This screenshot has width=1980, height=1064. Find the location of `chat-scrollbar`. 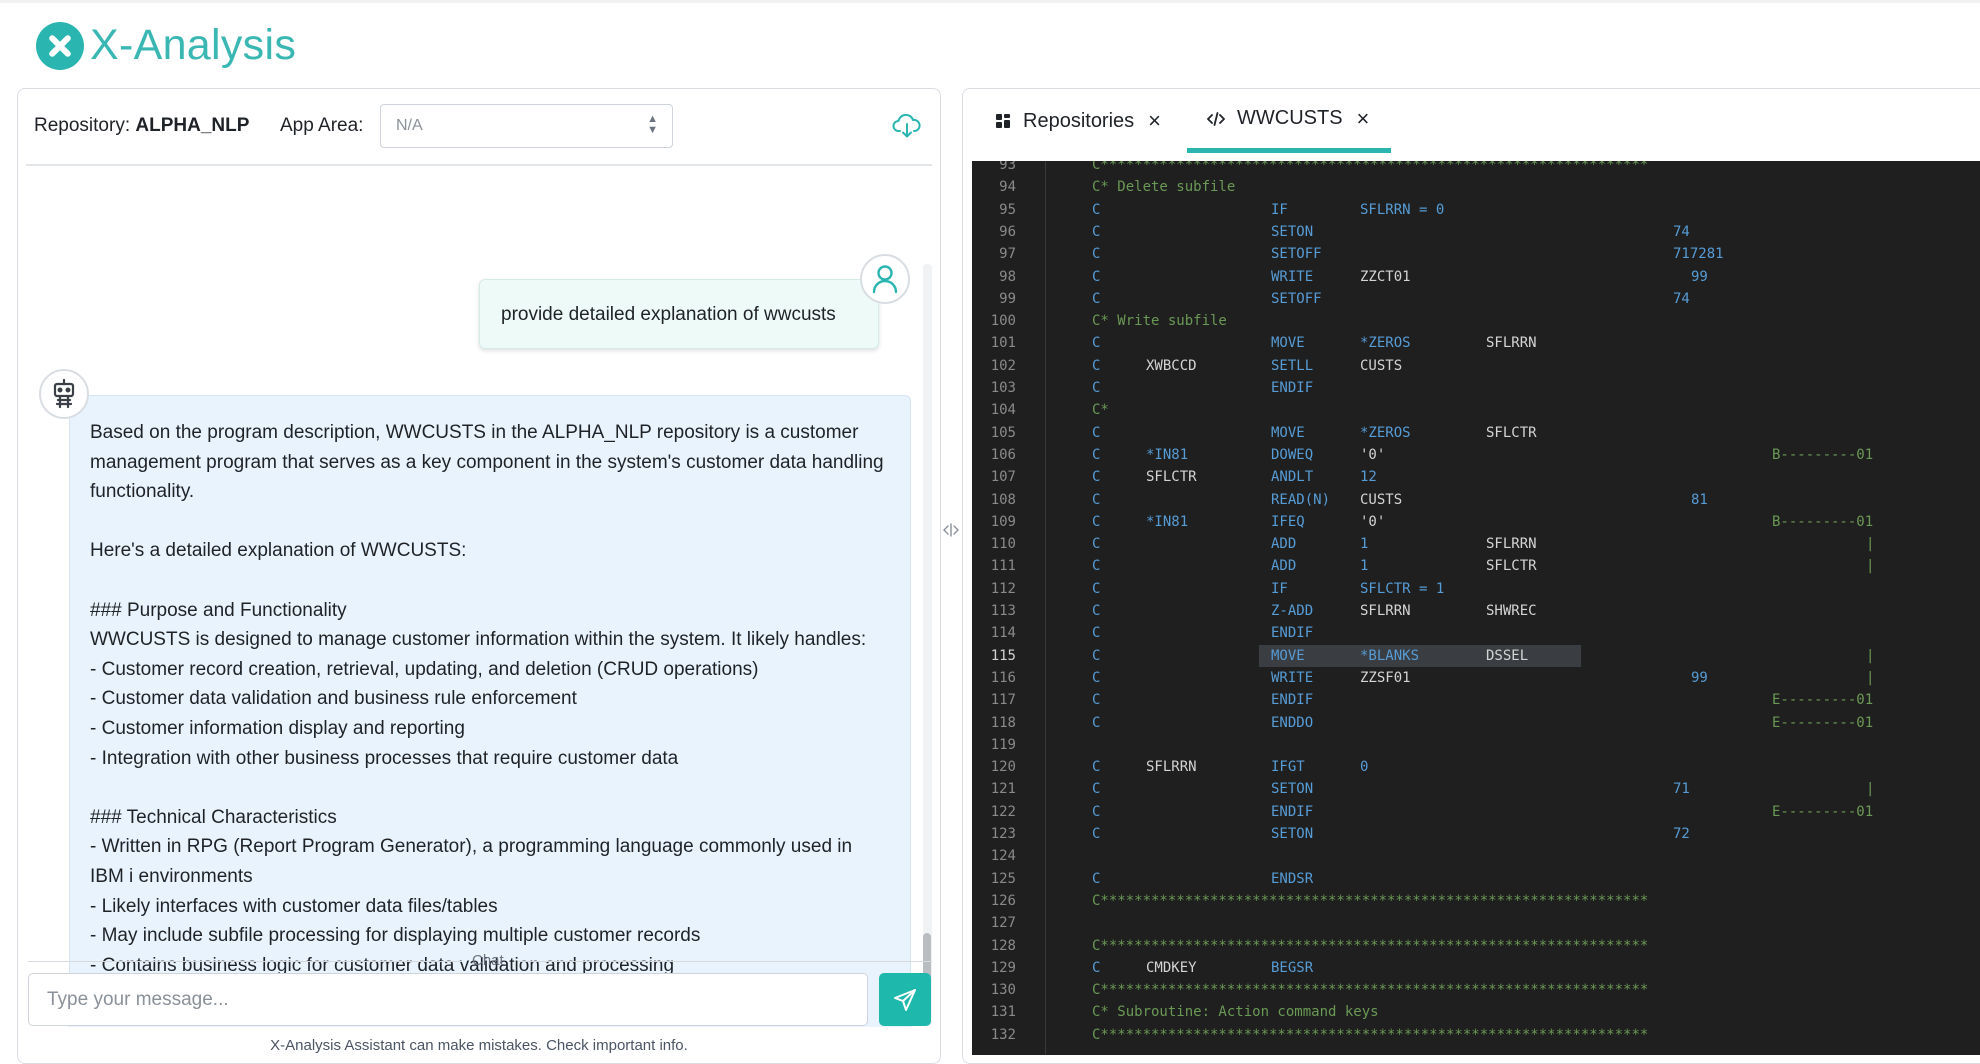

chat-scrollbar is located at coordinates (927, 645).